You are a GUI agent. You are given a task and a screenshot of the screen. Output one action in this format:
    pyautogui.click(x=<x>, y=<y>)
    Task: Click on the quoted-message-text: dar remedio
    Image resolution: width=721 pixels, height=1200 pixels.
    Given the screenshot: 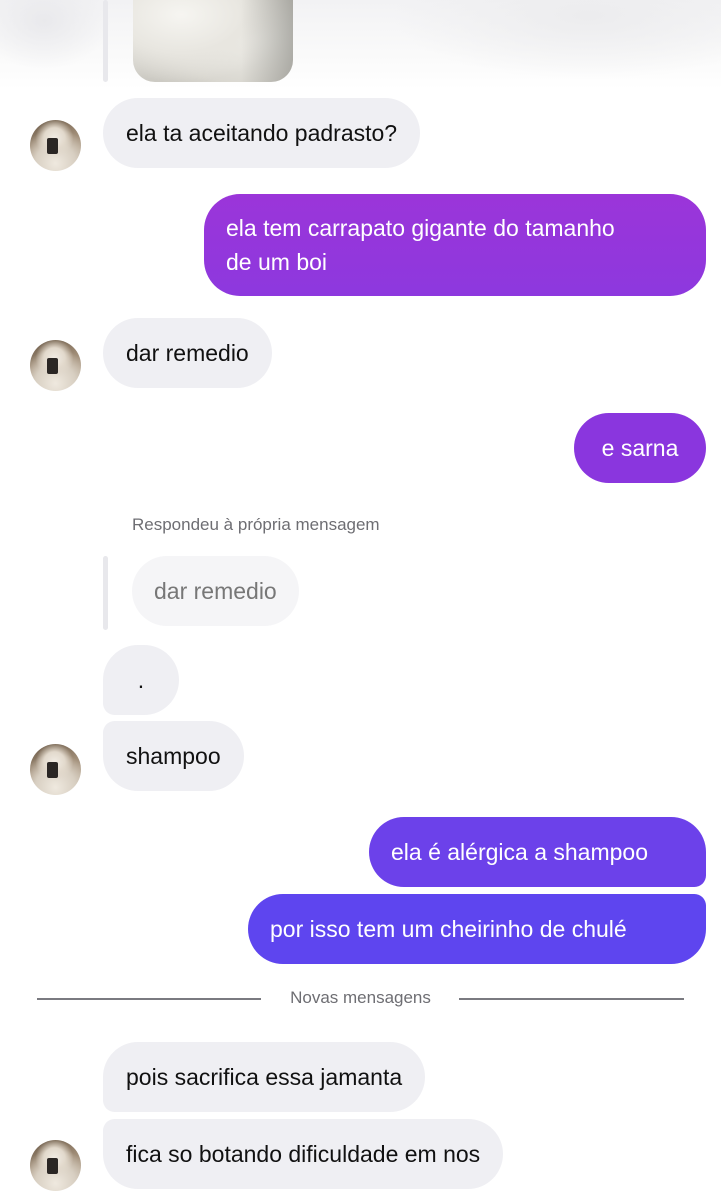 What is the action you would take?
    pyautogui.click(x=215, y=591)
    